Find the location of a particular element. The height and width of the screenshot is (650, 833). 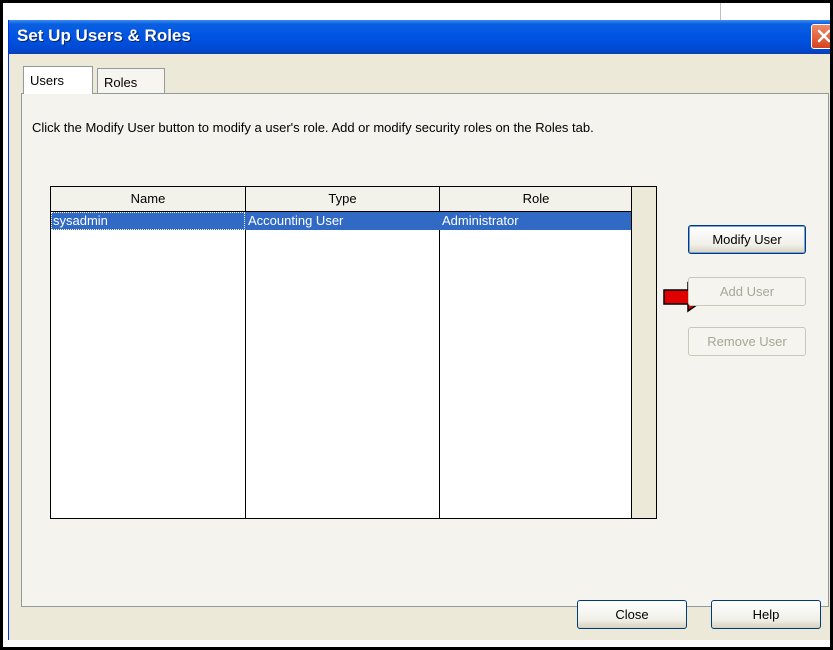

table-side-strip is located at coordinates (643, 352).